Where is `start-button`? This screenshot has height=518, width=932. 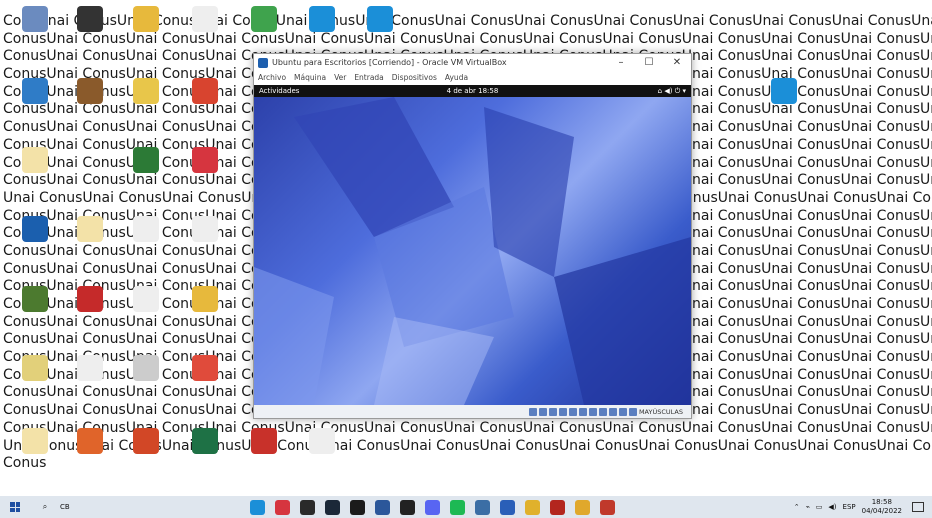
start-button is located at coordinates (15, 507).